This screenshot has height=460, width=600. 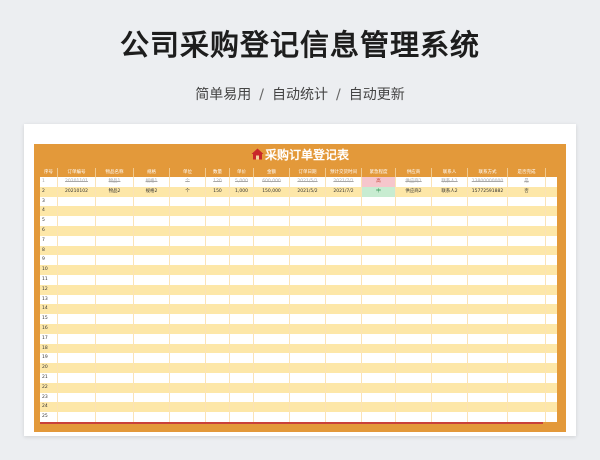 What do you see at coordinates (49, 358) in the screenshot?
I see `table-cell-idx: 19` at bounding box center [49, 358].